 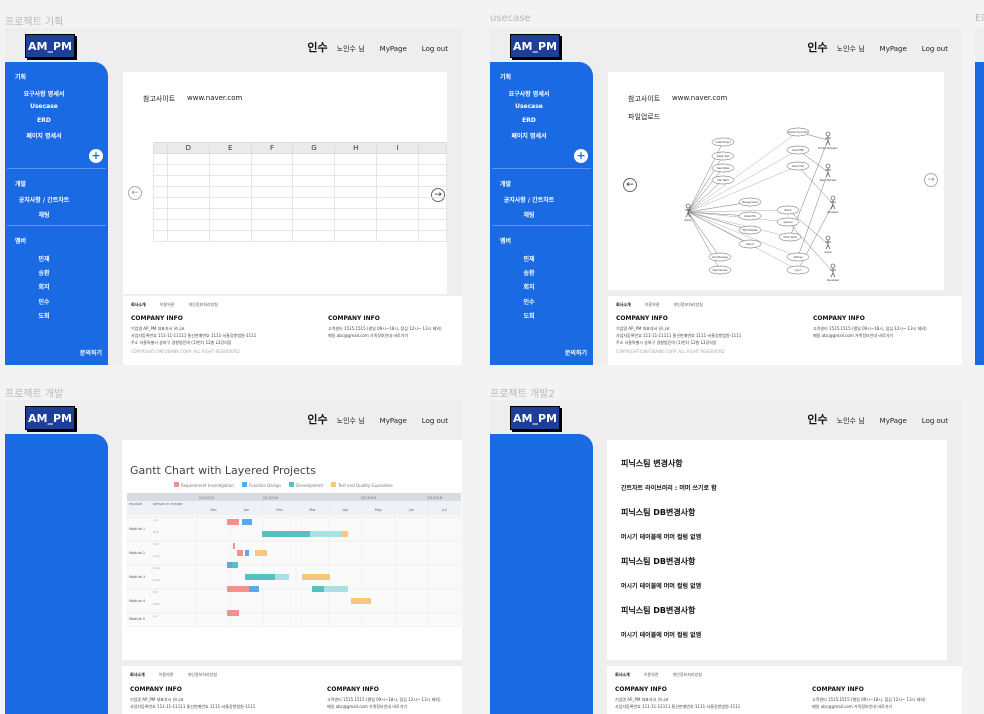 I want to click on actor-label: Project Manager, so click(x=827, y=148).